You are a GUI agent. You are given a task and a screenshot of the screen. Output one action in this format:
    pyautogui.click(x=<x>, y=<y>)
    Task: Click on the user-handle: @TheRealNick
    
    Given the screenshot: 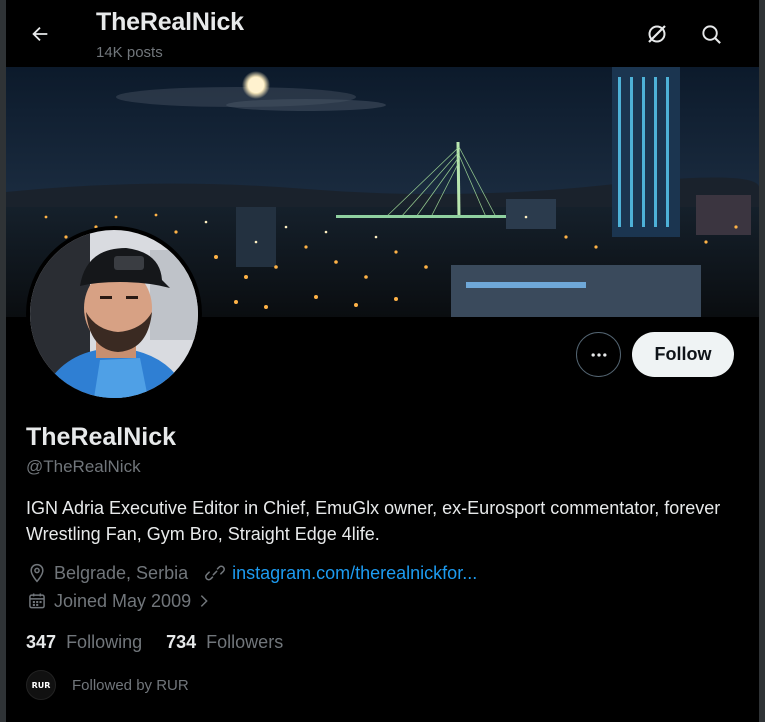 What is the action you would take?
    pyautogui.click(x=83, y=466)
    